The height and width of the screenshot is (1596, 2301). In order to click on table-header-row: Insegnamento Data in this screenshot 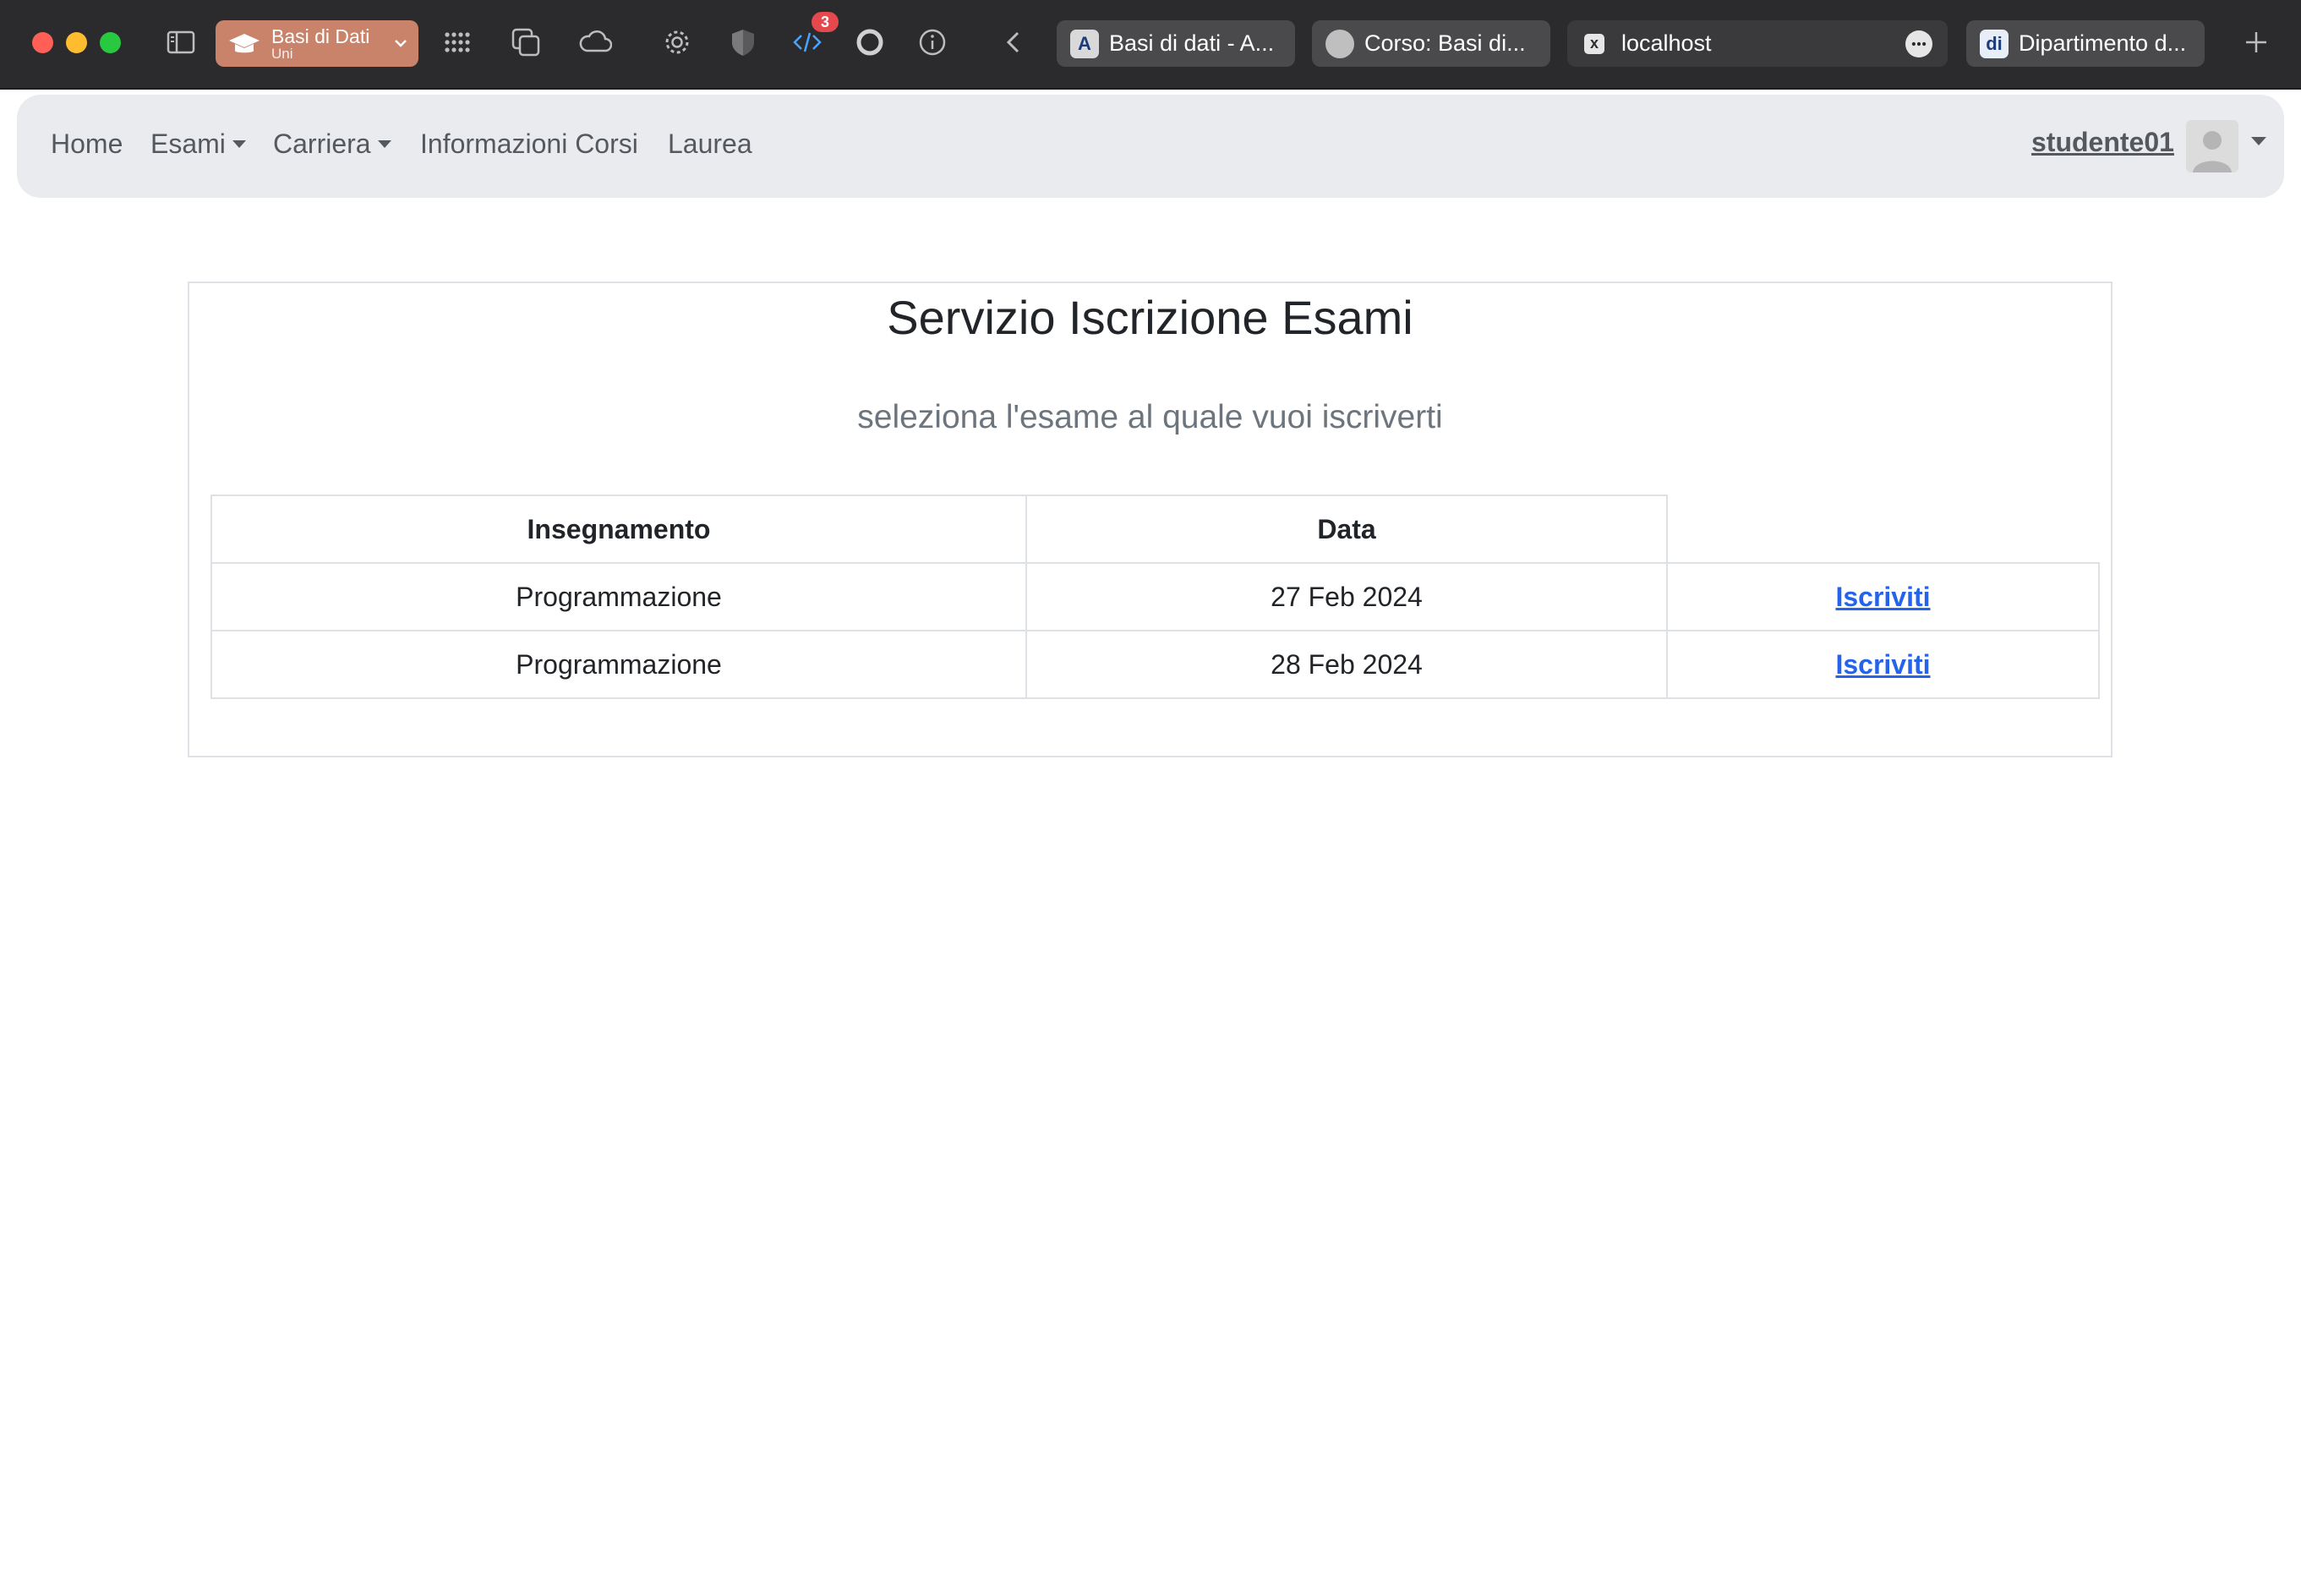, I will do `click(1155, 529)`.